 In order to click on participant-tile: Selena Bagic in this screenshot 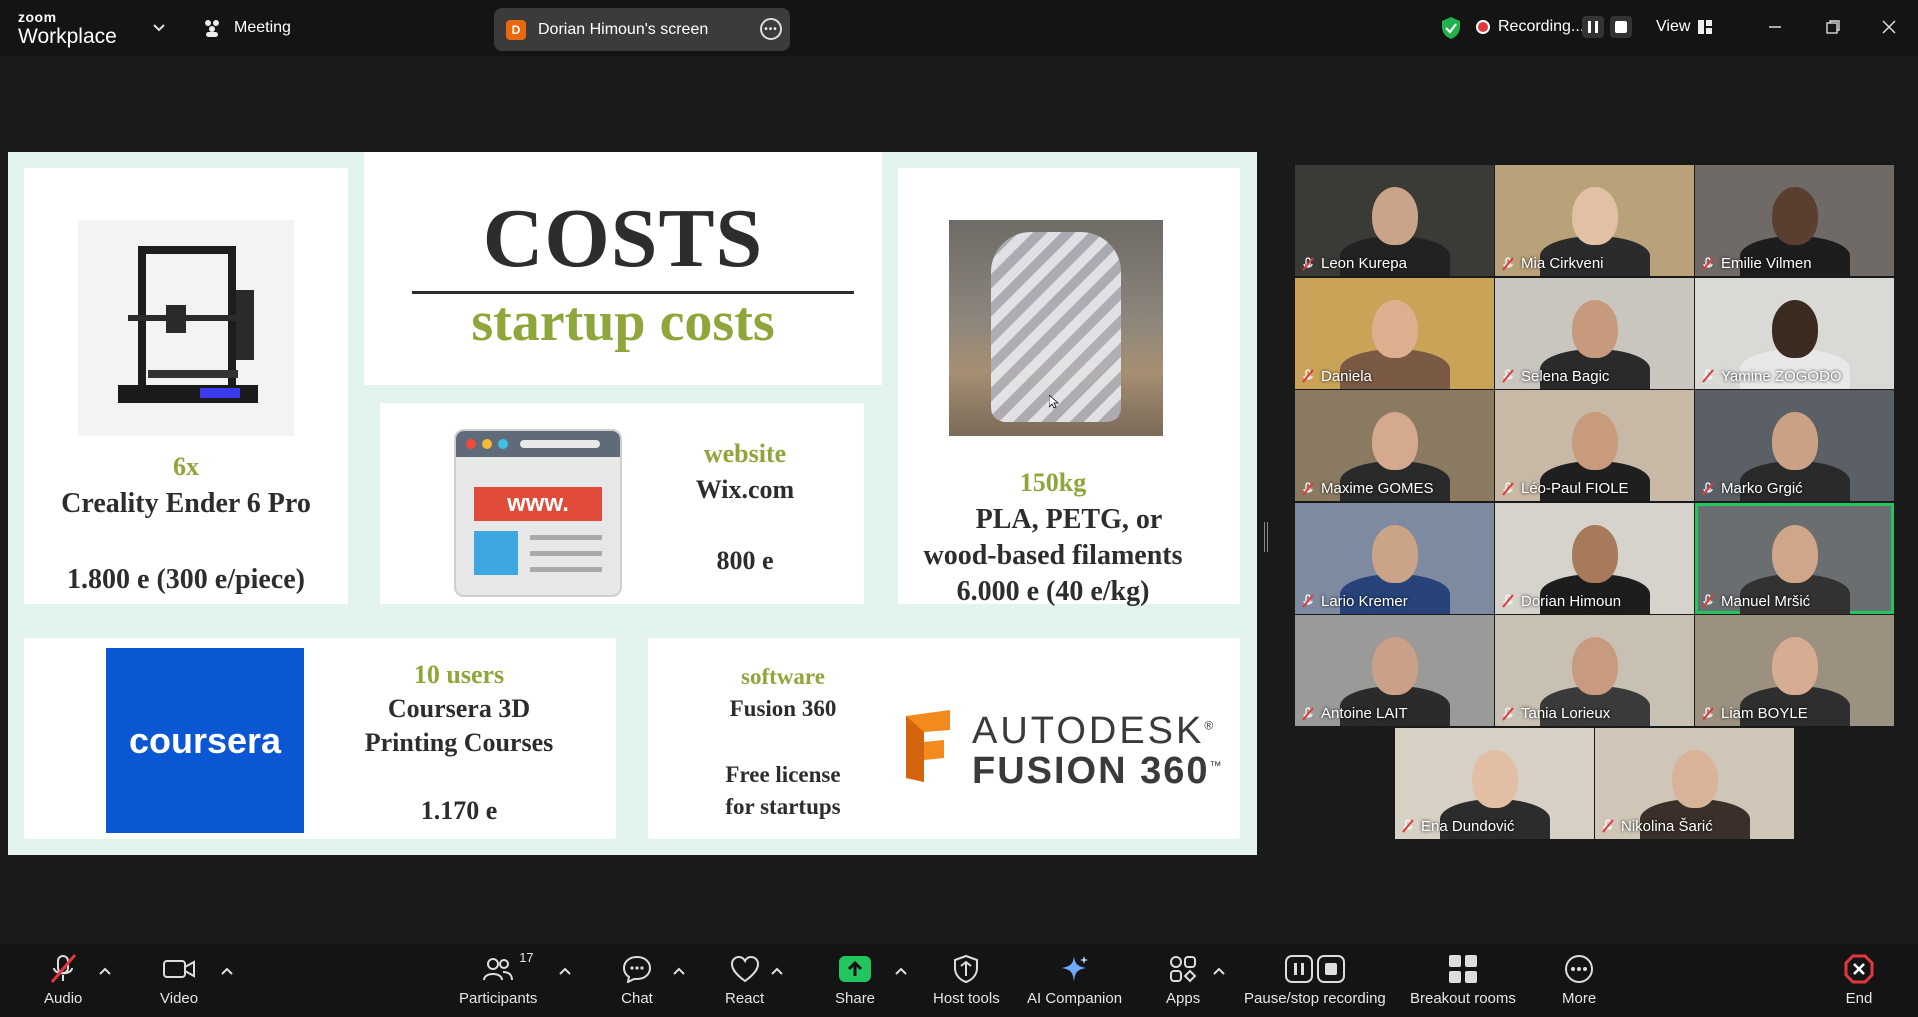, I will do `click(1594, 333)`.